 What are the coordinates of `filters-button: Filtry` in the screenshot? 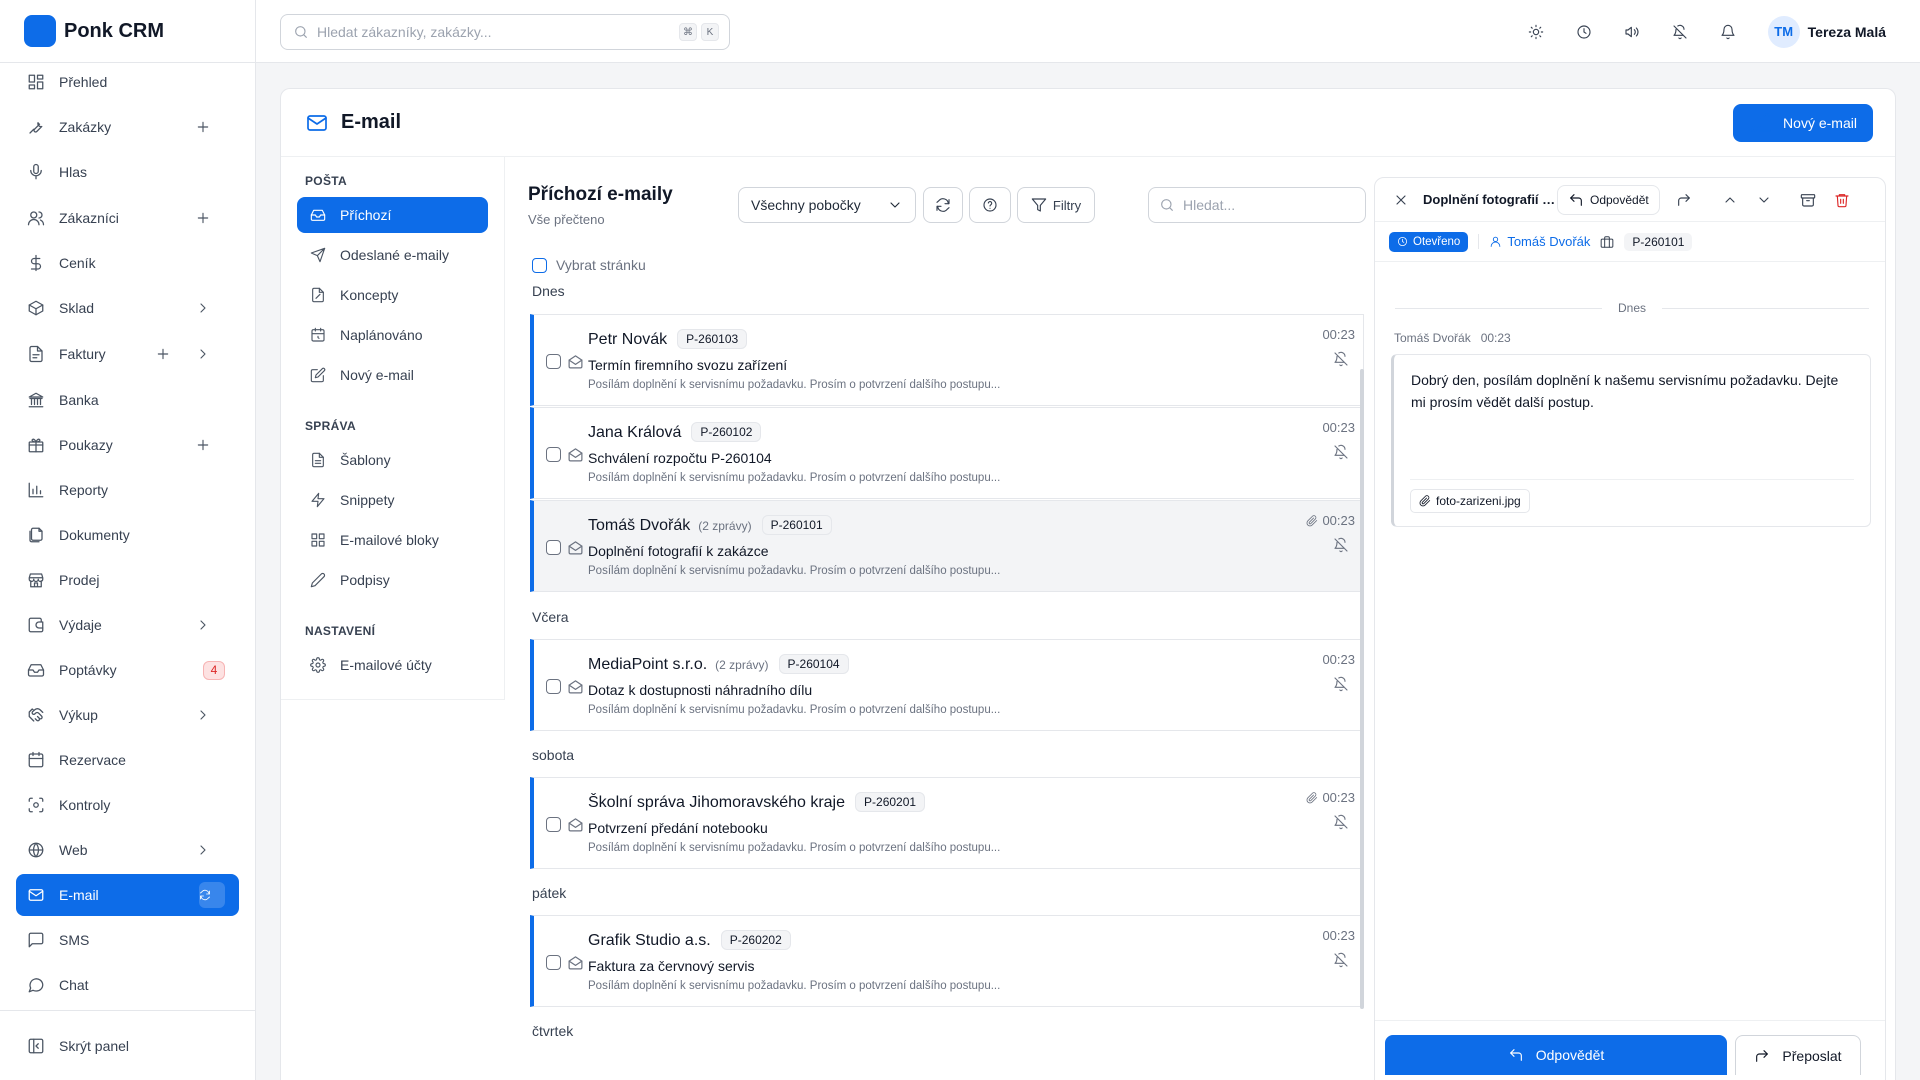 It's located at (1056, 205).